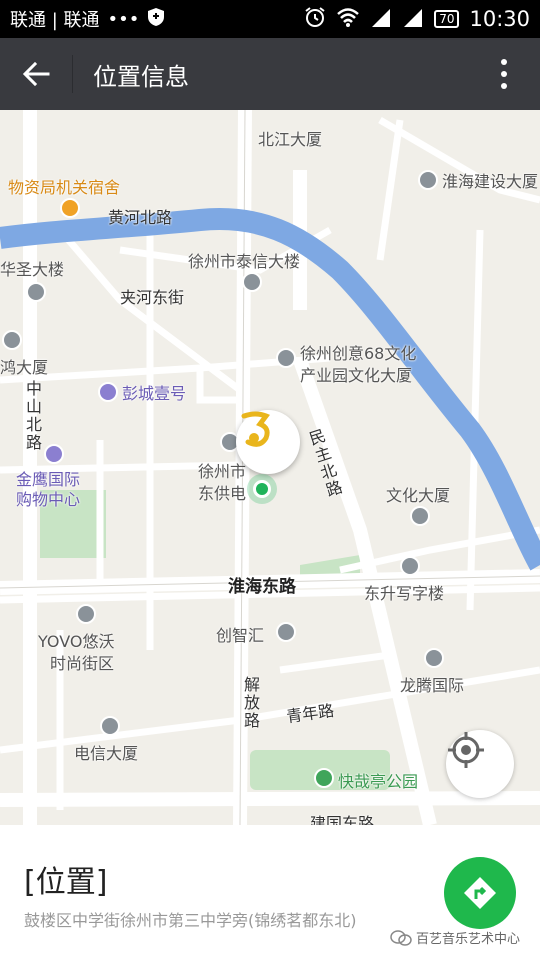 This screenshot has width=540, height=960. Describe the element at coordinates (348, 19) in the screenshot. I see `wifi-icon` at that location.